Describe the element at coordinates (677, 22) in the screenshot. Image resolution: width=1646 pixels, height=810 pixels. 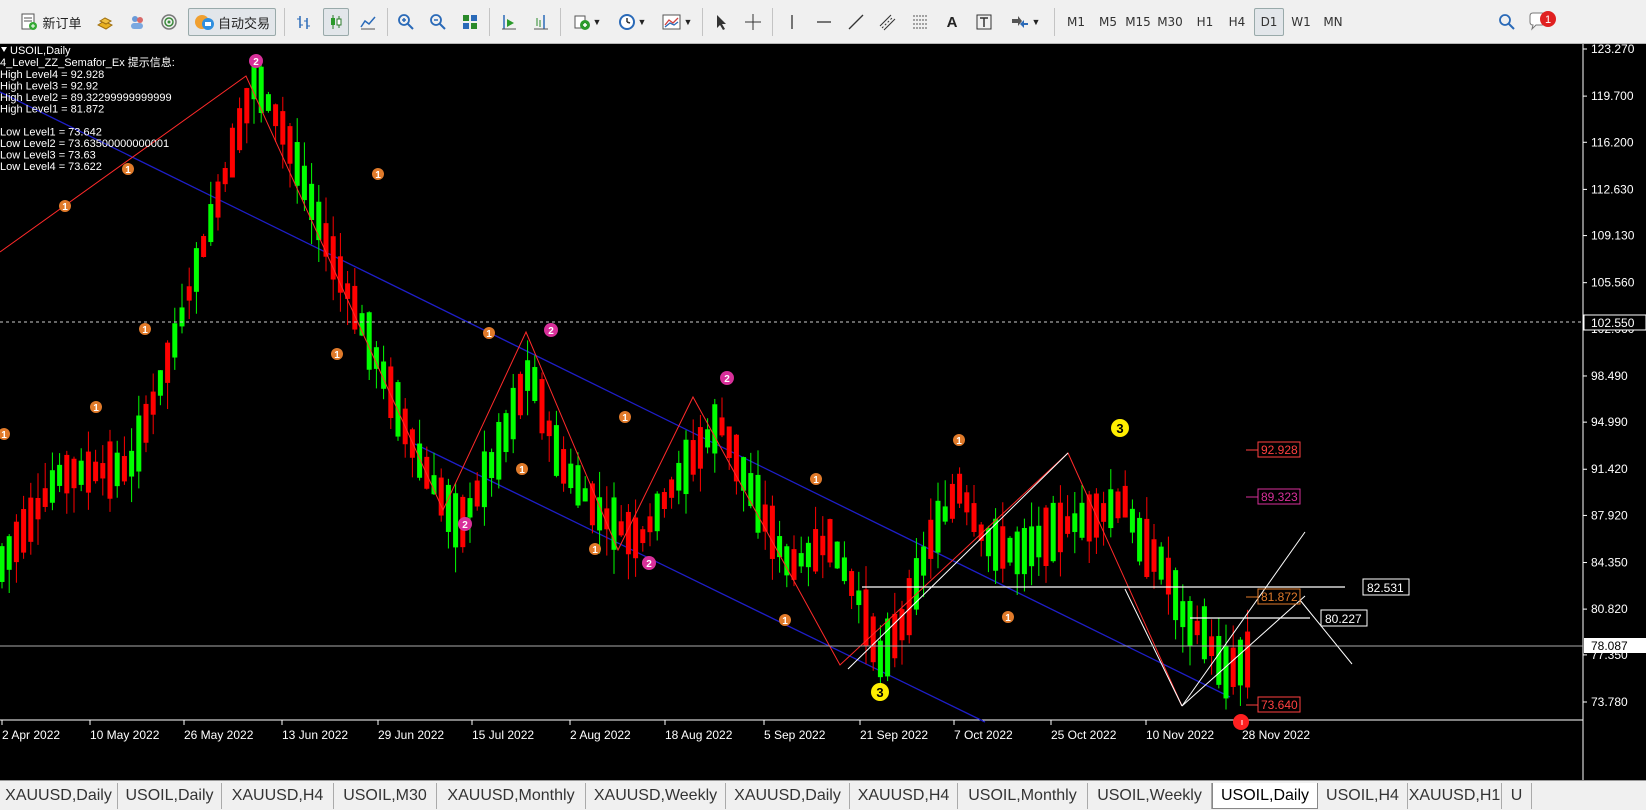
I see `templates-button: ▼` at that location.